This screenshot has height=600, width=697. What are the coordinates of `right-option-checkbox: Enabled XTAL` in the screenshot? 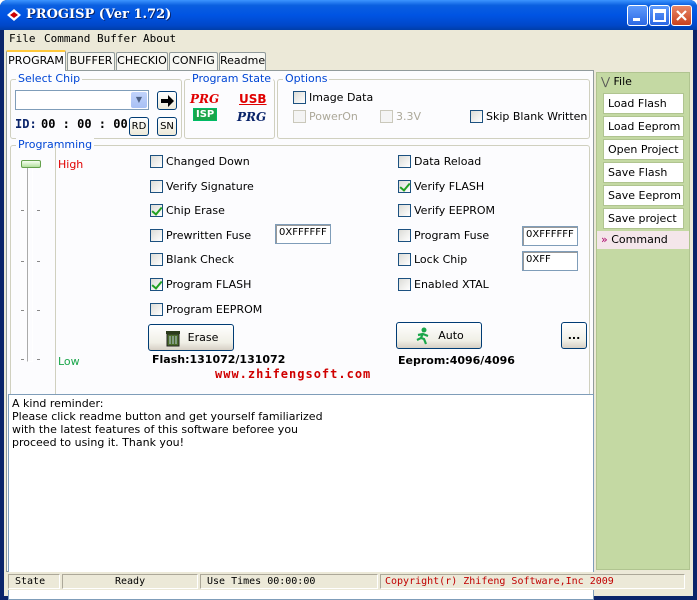 It's located at (443, 284).